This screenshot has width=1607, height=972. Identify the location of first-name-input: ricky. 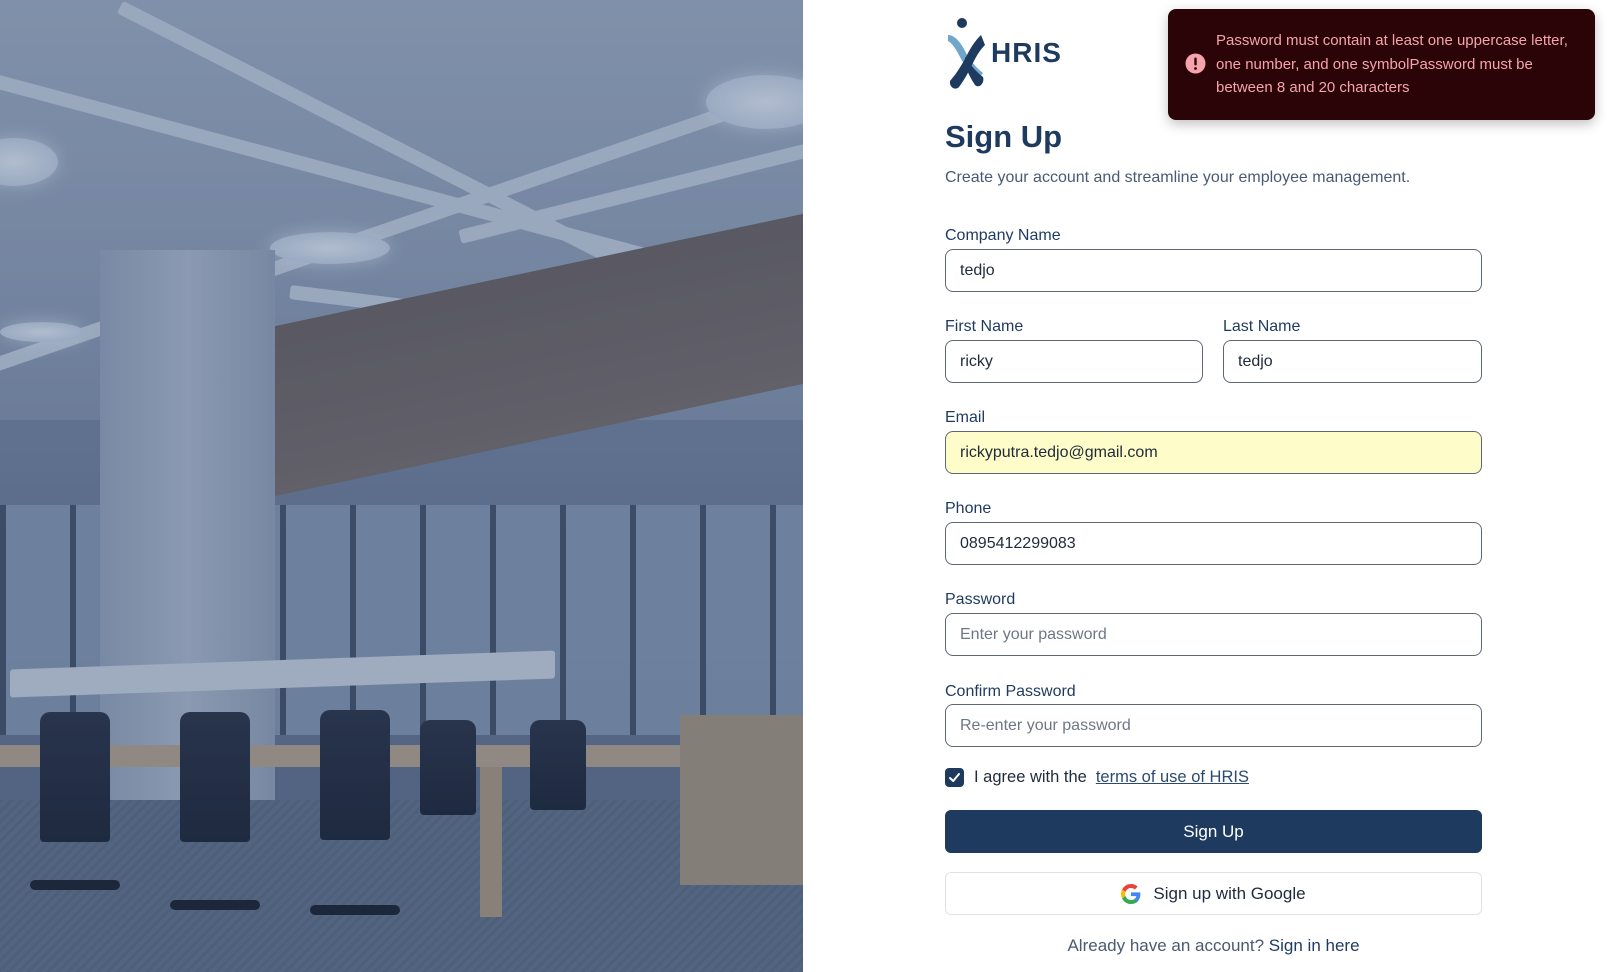
(1074, 361).